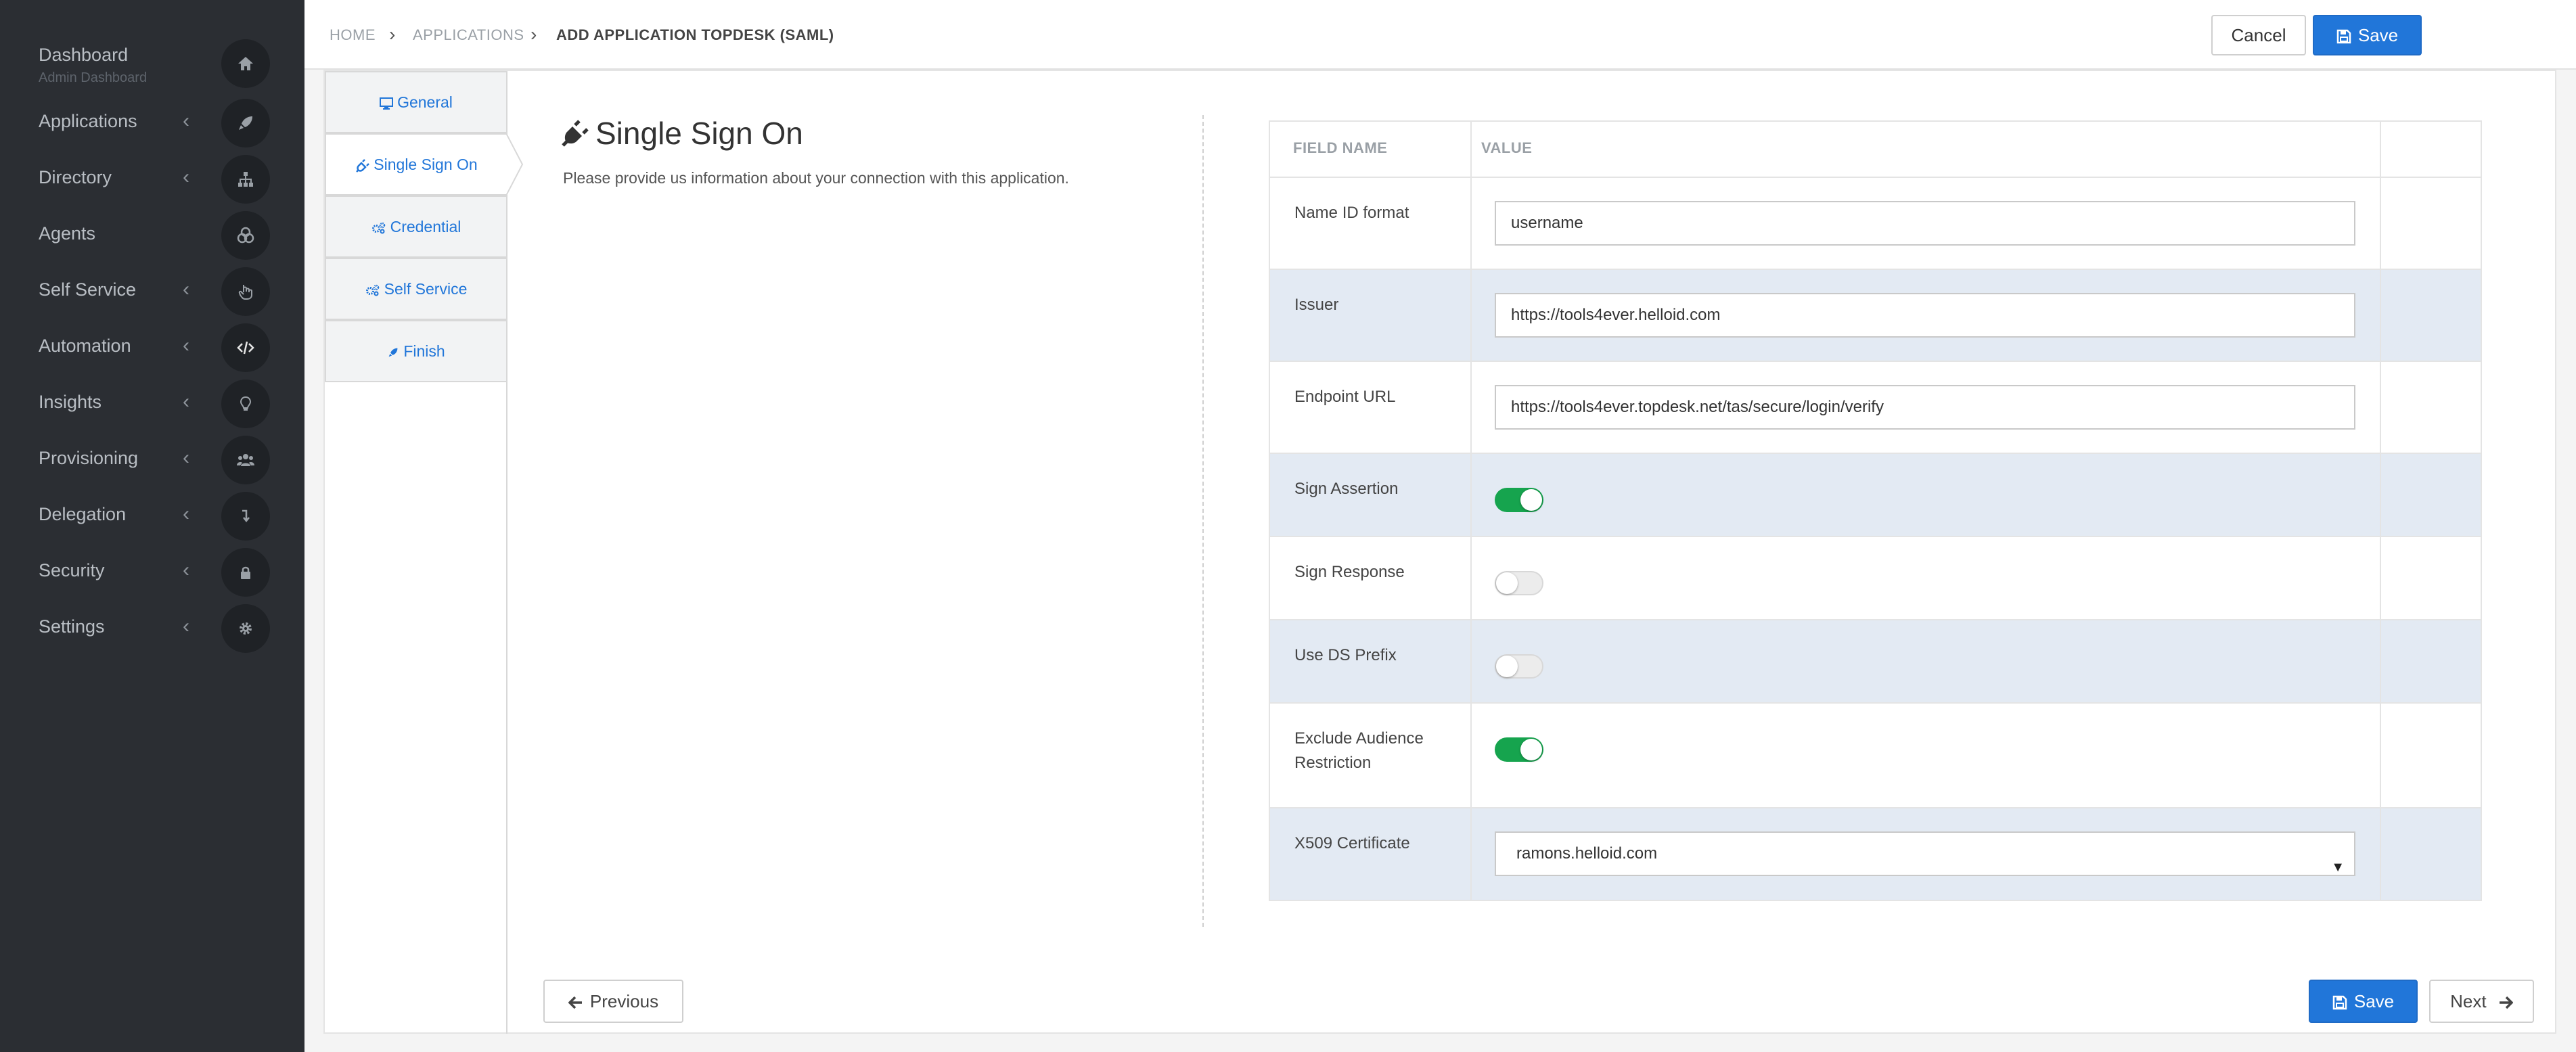 This screenshot has width=2576, height=1052. Describe the element at coordinates (152, 404) in the screenshot. I see `sidebar-item-insights: Insights ‹` at that location.